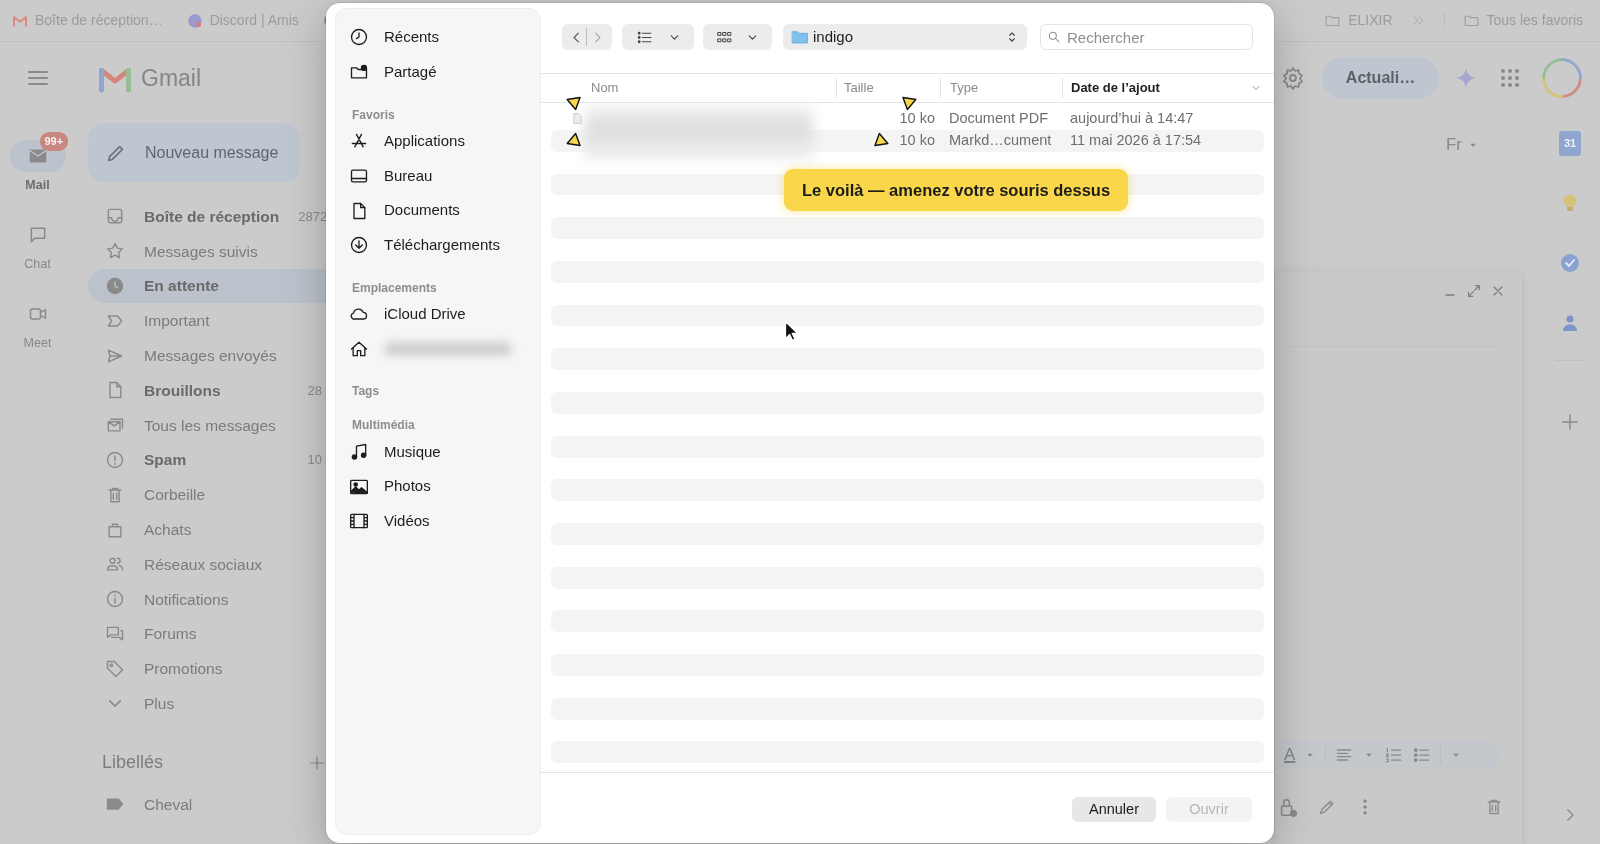 The width and height of the screenshot is (1600, 844). What do you see at coordinates (438, 72) in the screenshot?
I see `sidebar-item: Partagé` at bounding box center [438, 72].